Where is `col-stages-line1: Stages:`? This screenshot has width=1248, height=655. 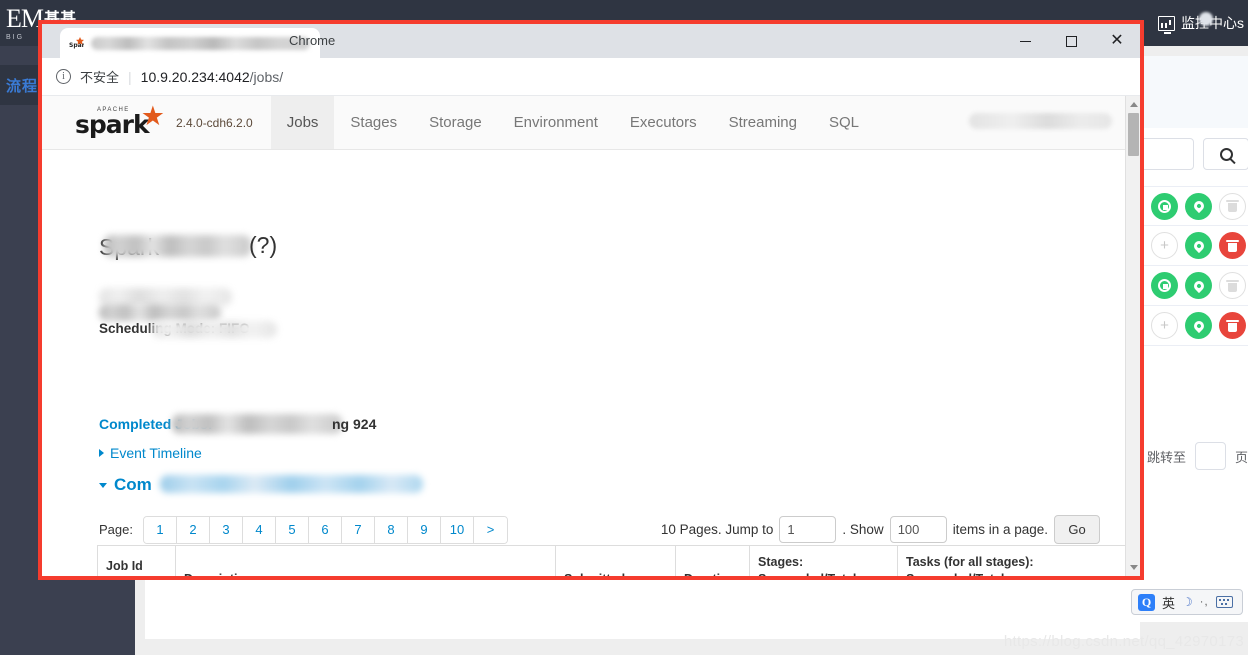
col-stages-line1: Stages: is located at coordinates (781, 562).